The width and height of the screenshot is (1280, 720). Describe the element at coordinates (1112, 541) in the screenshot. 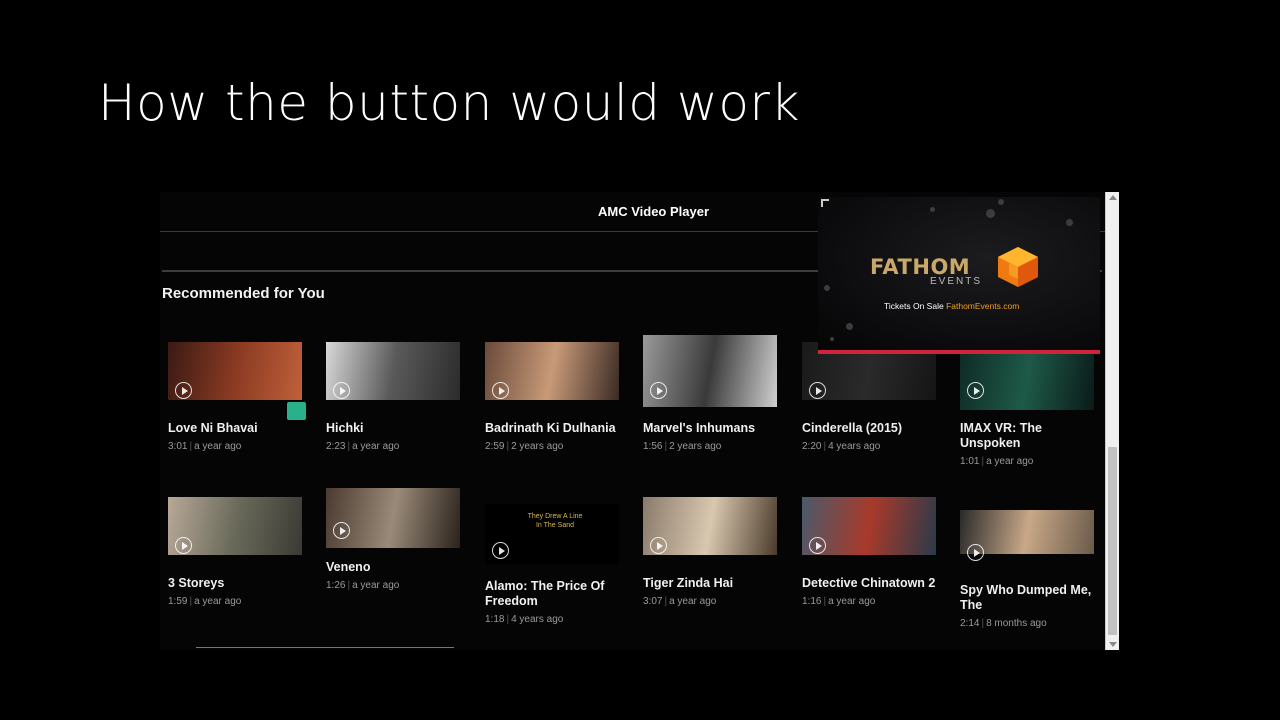

I see `scroll-thumb` at that location.